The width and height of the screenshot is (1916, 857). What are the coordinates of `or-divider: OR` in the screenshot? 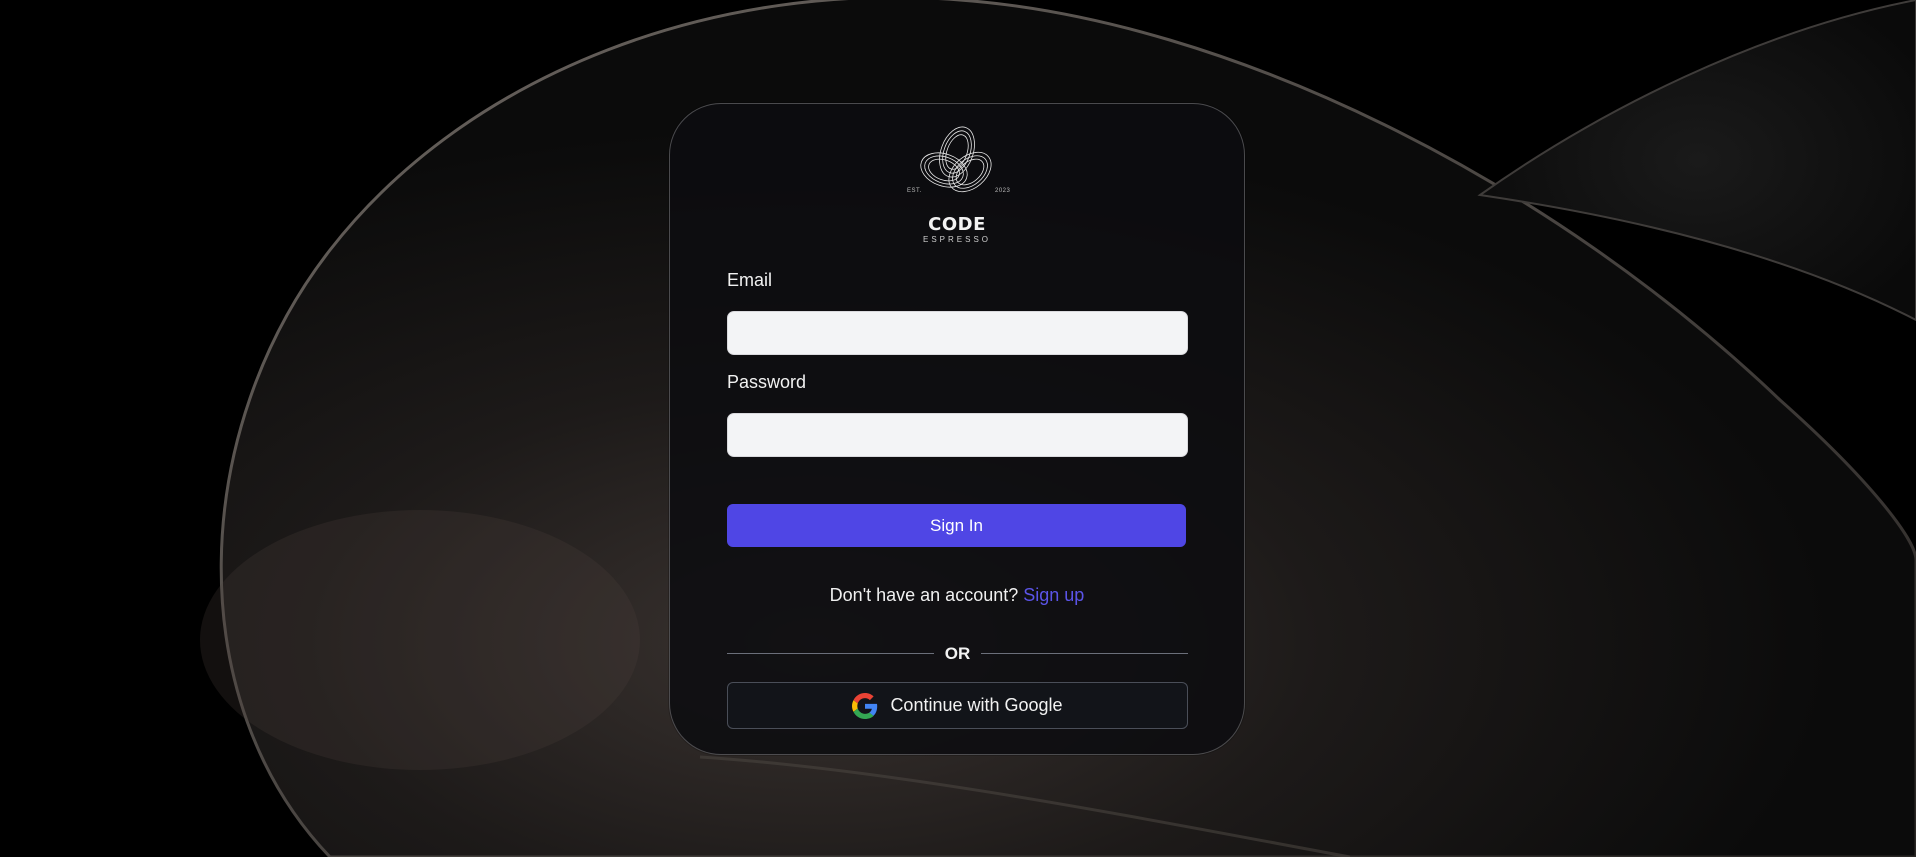 It's located at (957, 654).